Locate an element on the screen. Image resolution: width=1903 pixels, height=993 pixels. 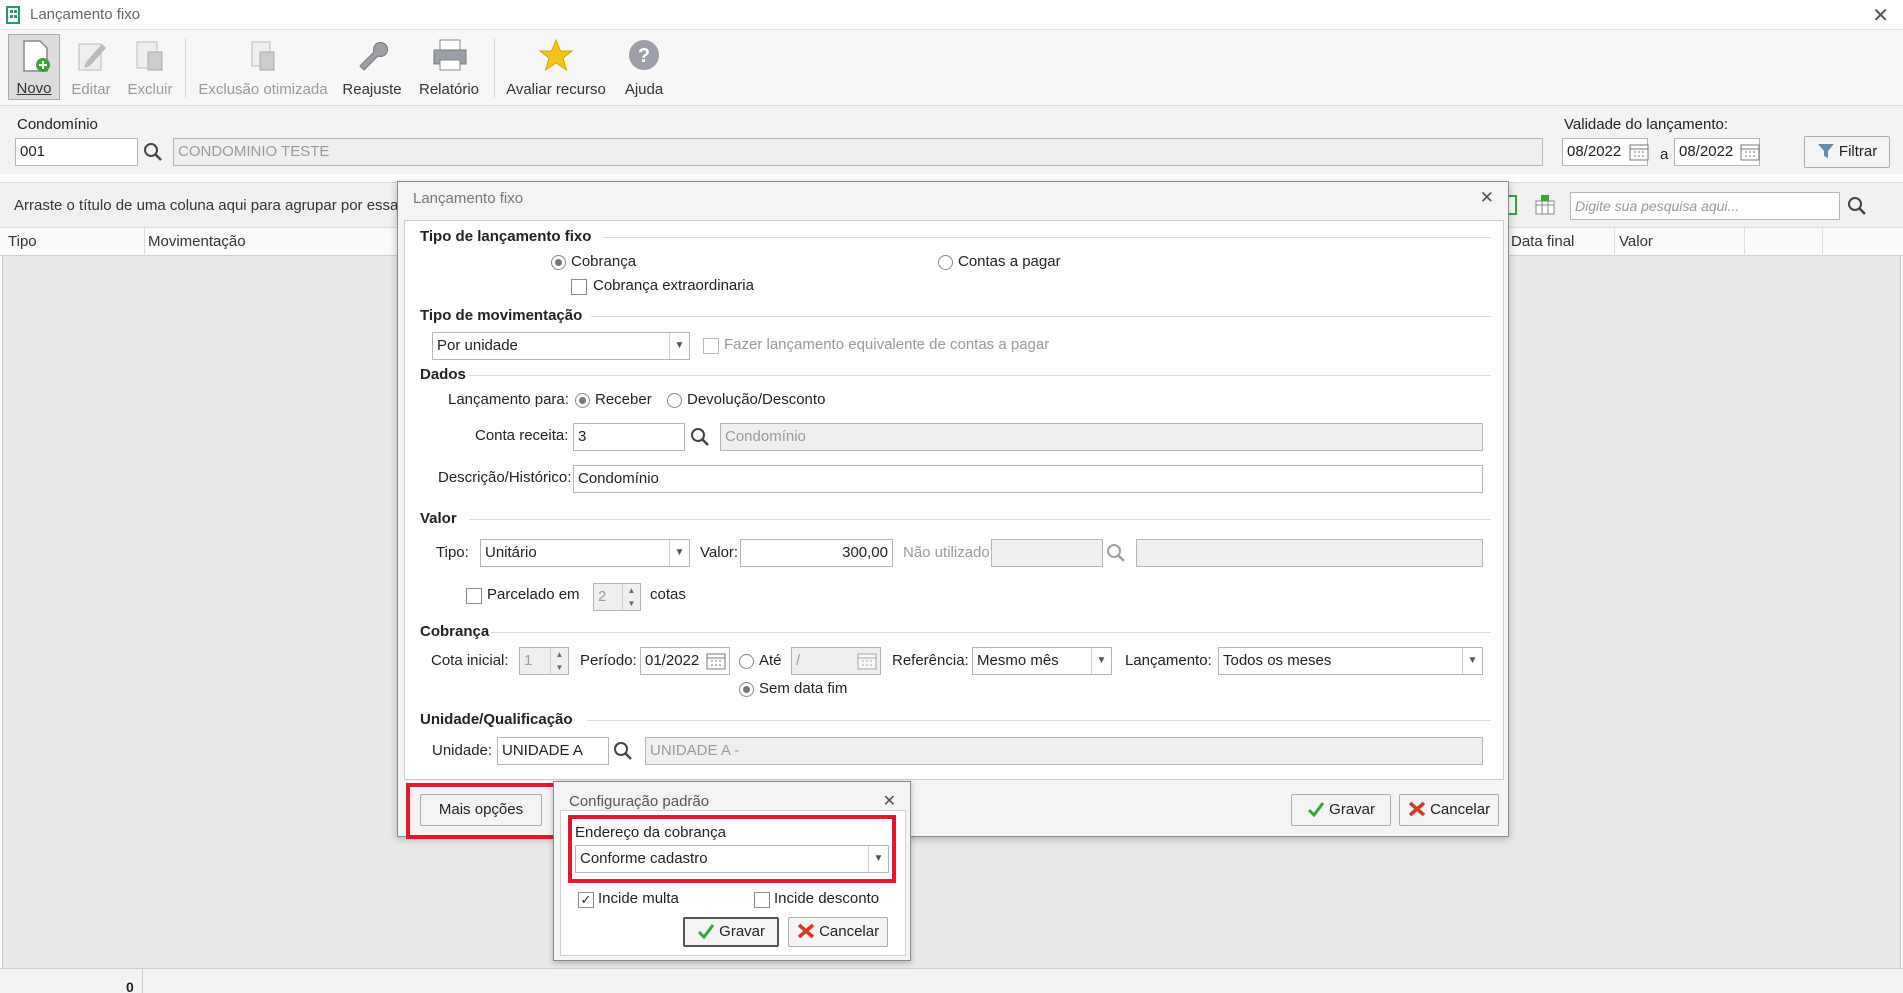
nao-utilizado-input is located at coordinates (1047, 553).